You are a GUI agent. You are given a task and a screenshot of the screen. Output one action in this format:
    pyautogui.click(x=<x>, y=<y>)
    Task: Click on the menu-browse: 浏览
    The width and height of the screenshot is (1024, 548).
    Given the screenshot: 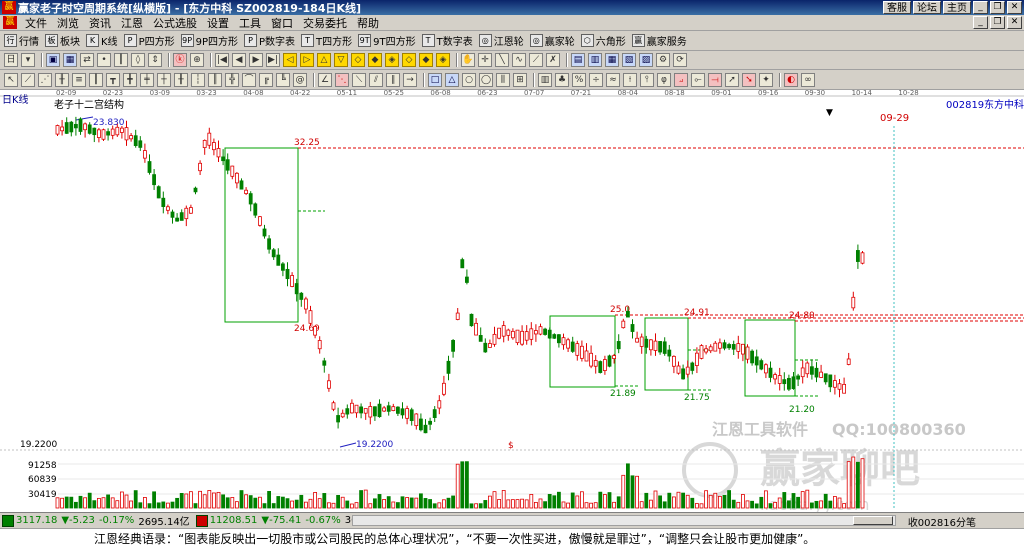 What is the action you would take?
    pyautogui.click(x=68, y=23)
    